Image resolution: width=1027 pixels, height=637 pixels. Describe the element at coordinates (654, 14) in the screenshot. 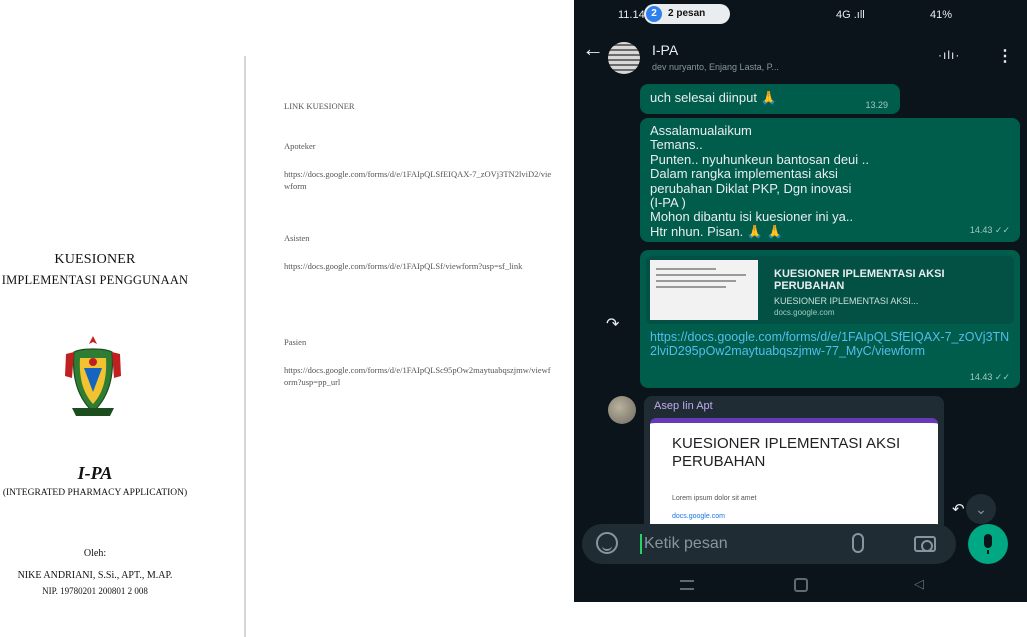

I see `notification-badge: 2` at that location.